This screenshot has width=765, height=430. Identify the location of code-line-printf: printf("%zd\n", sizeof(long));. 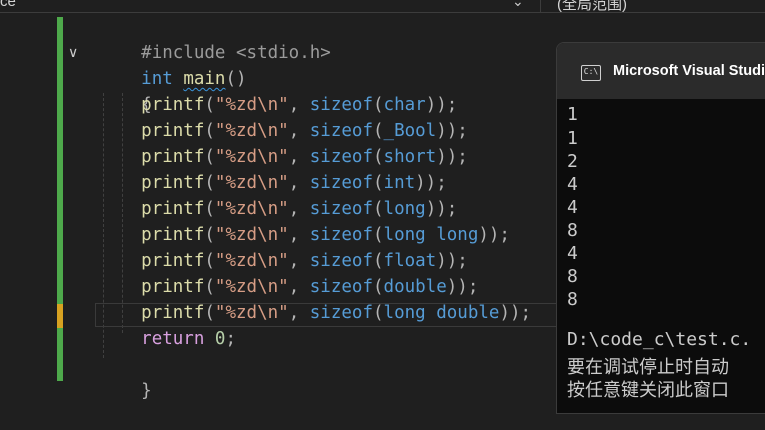
(278, 209).